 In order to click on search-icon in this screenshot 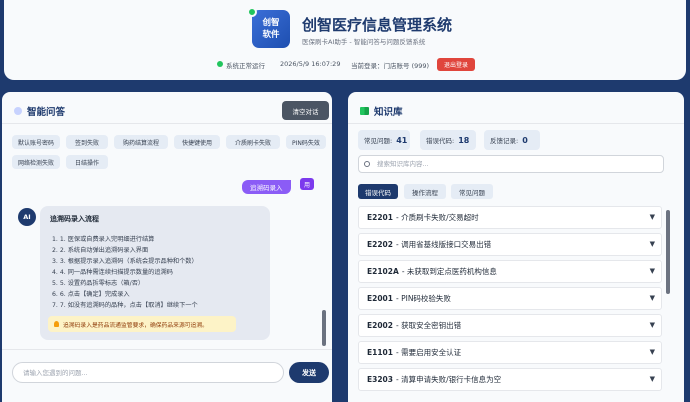, I will do `click(367, 164)`.